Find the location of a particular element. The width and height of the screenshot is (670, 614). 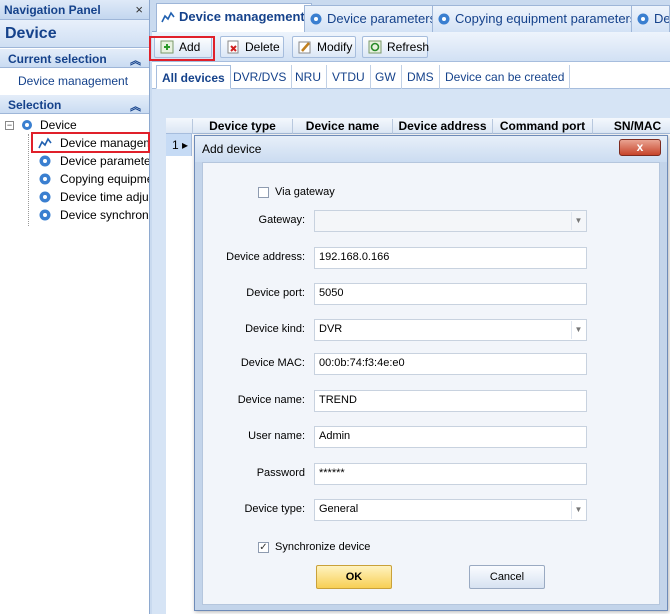

subtab-dms: DMS is located at coordinates (421, 77).